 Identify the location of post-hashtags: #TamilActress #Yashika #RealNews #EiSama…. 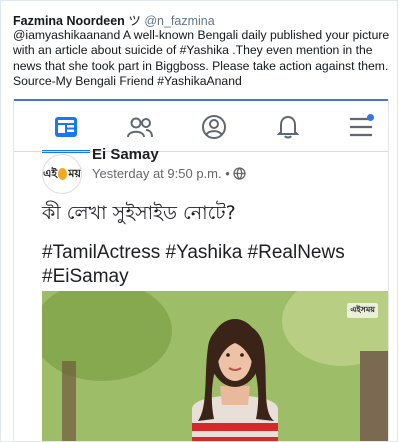
(212, 265).